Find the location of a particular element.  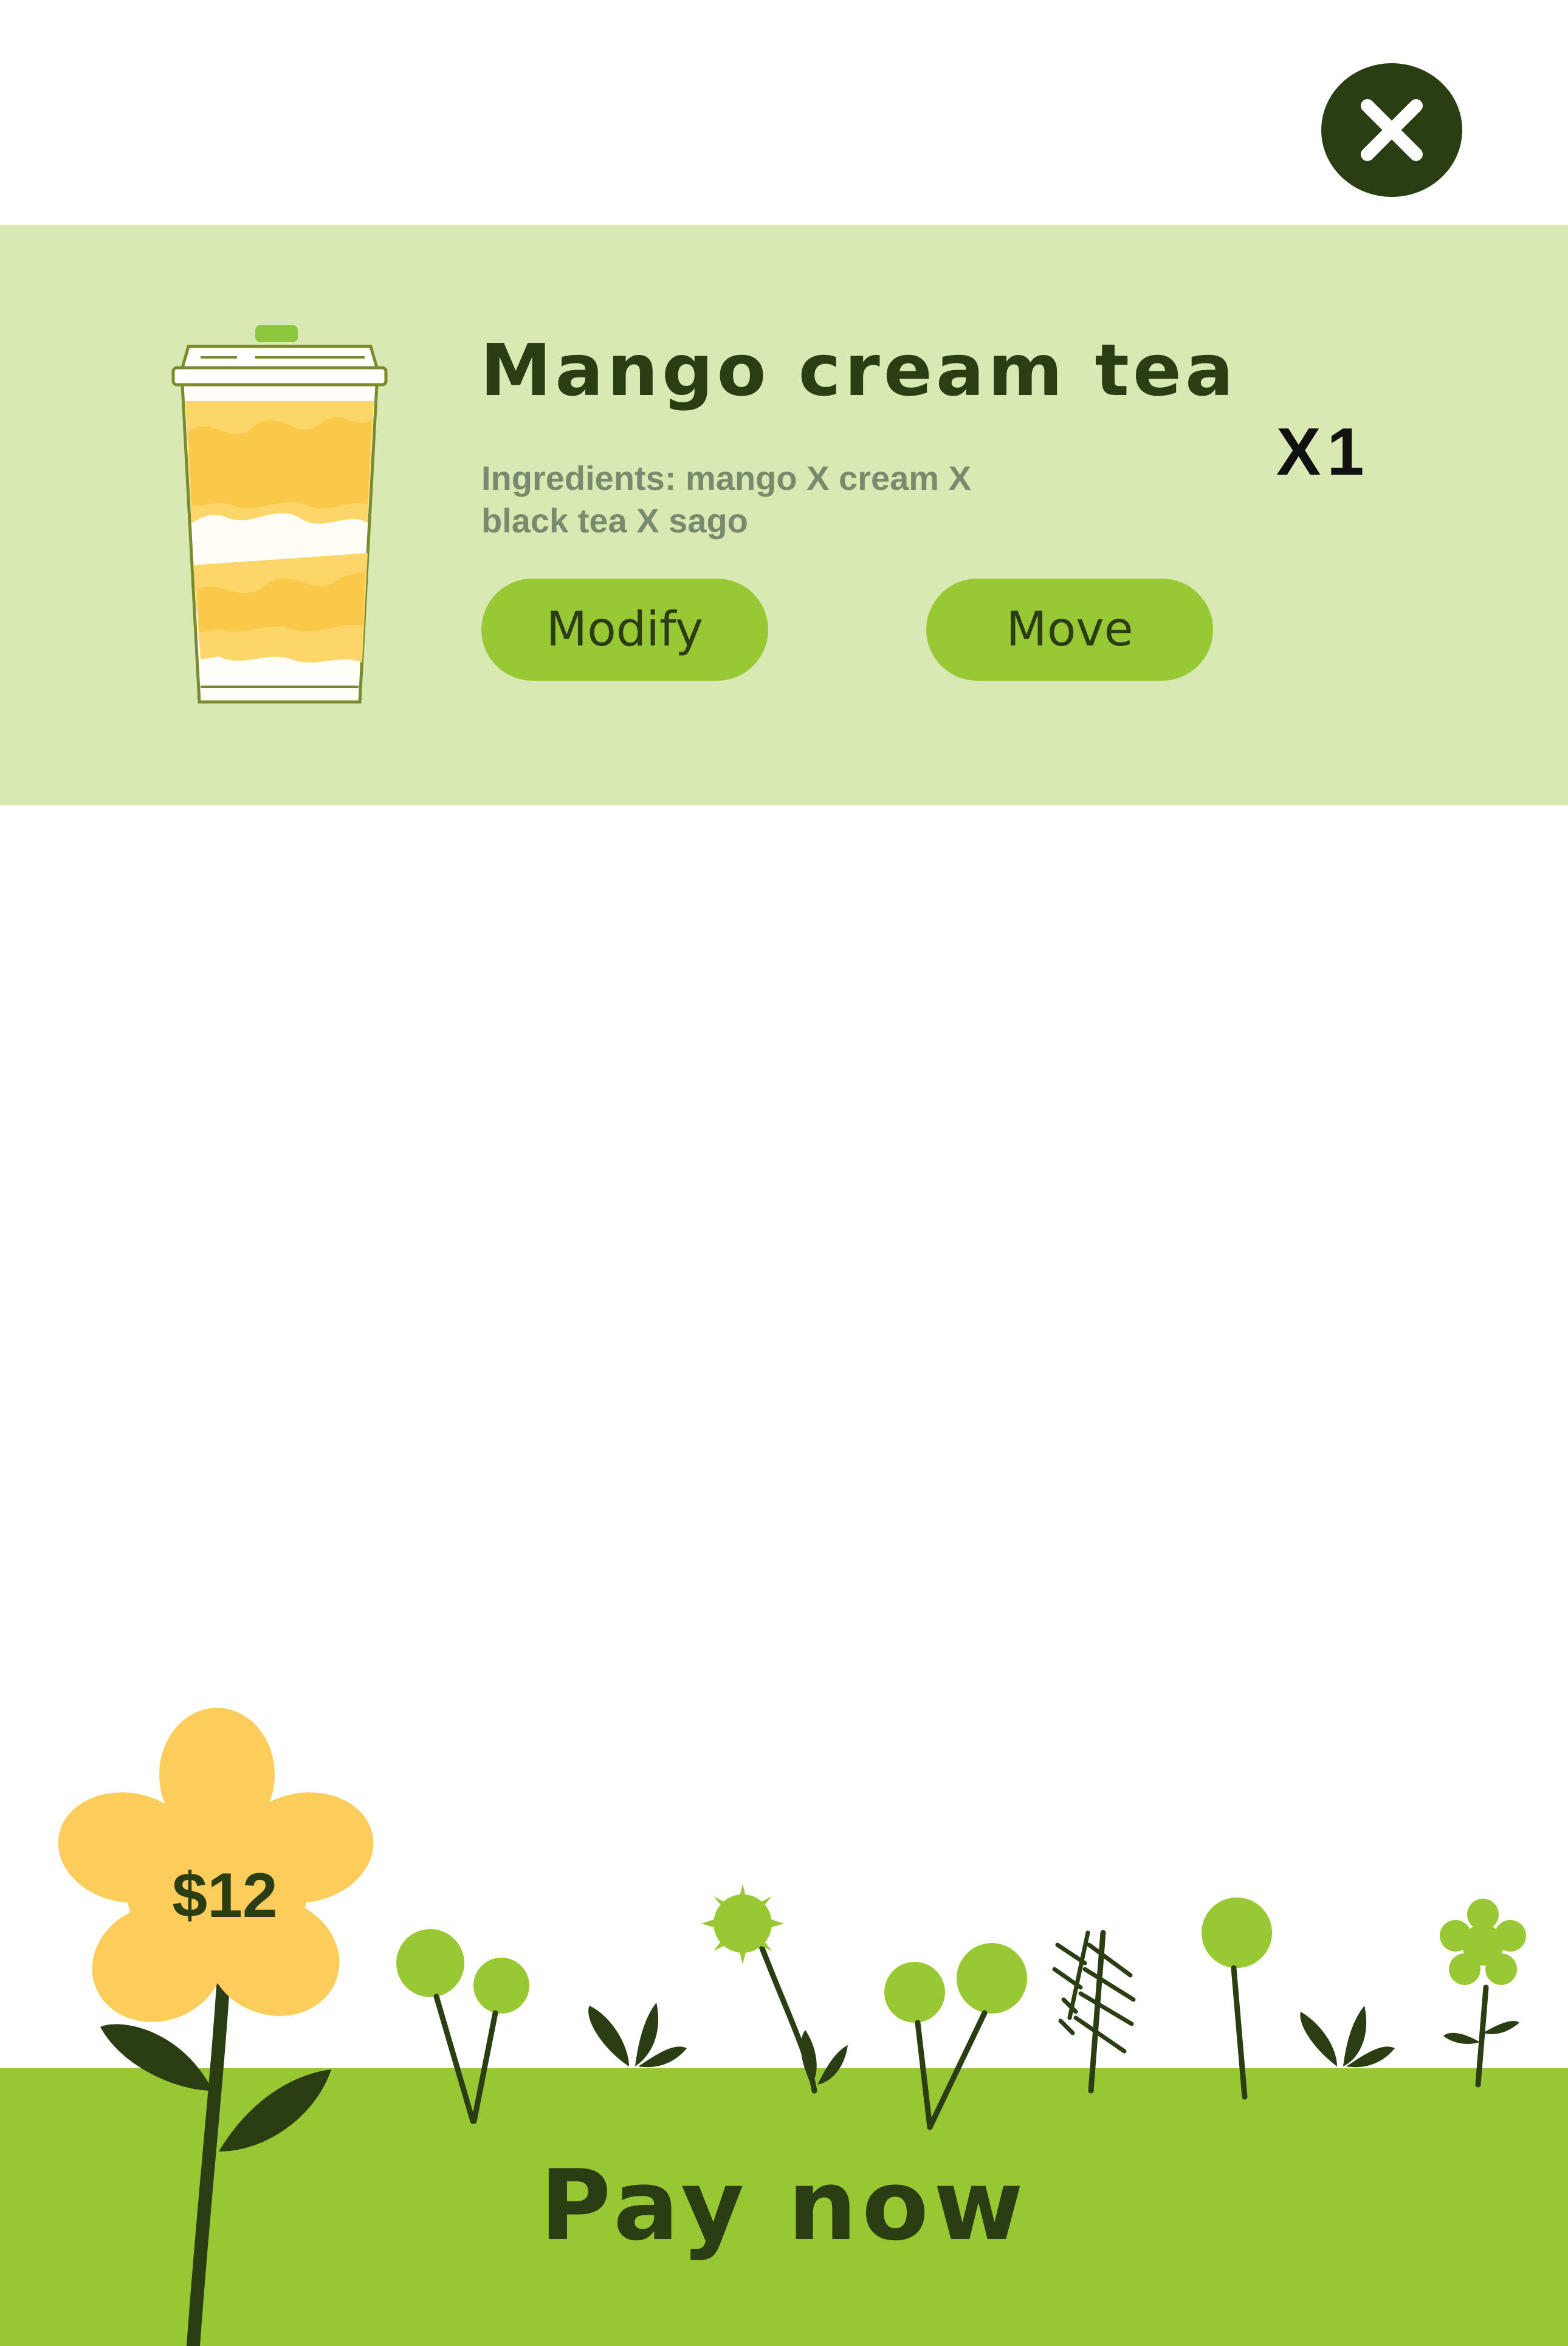

total-price: $12 is located at coordinates (225, 1895).